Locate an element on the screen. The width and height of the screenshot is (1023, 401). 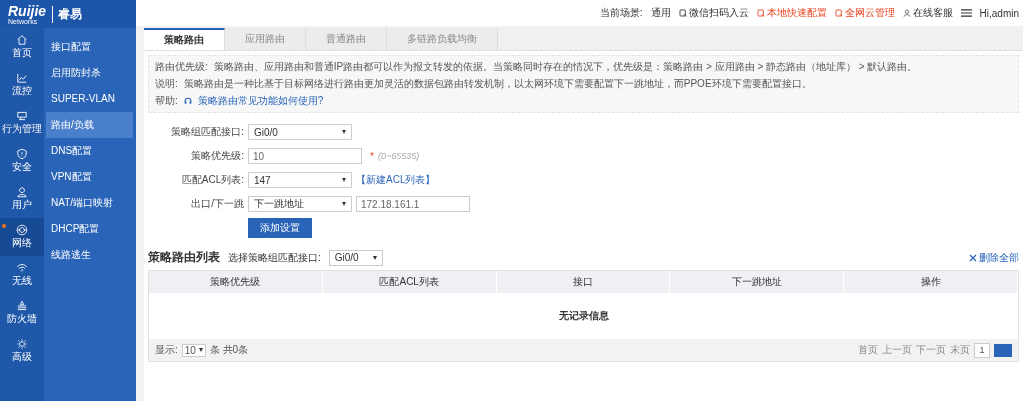
help-link: 策略路由常见功能如何使用? is located at coordinates (260, 101).